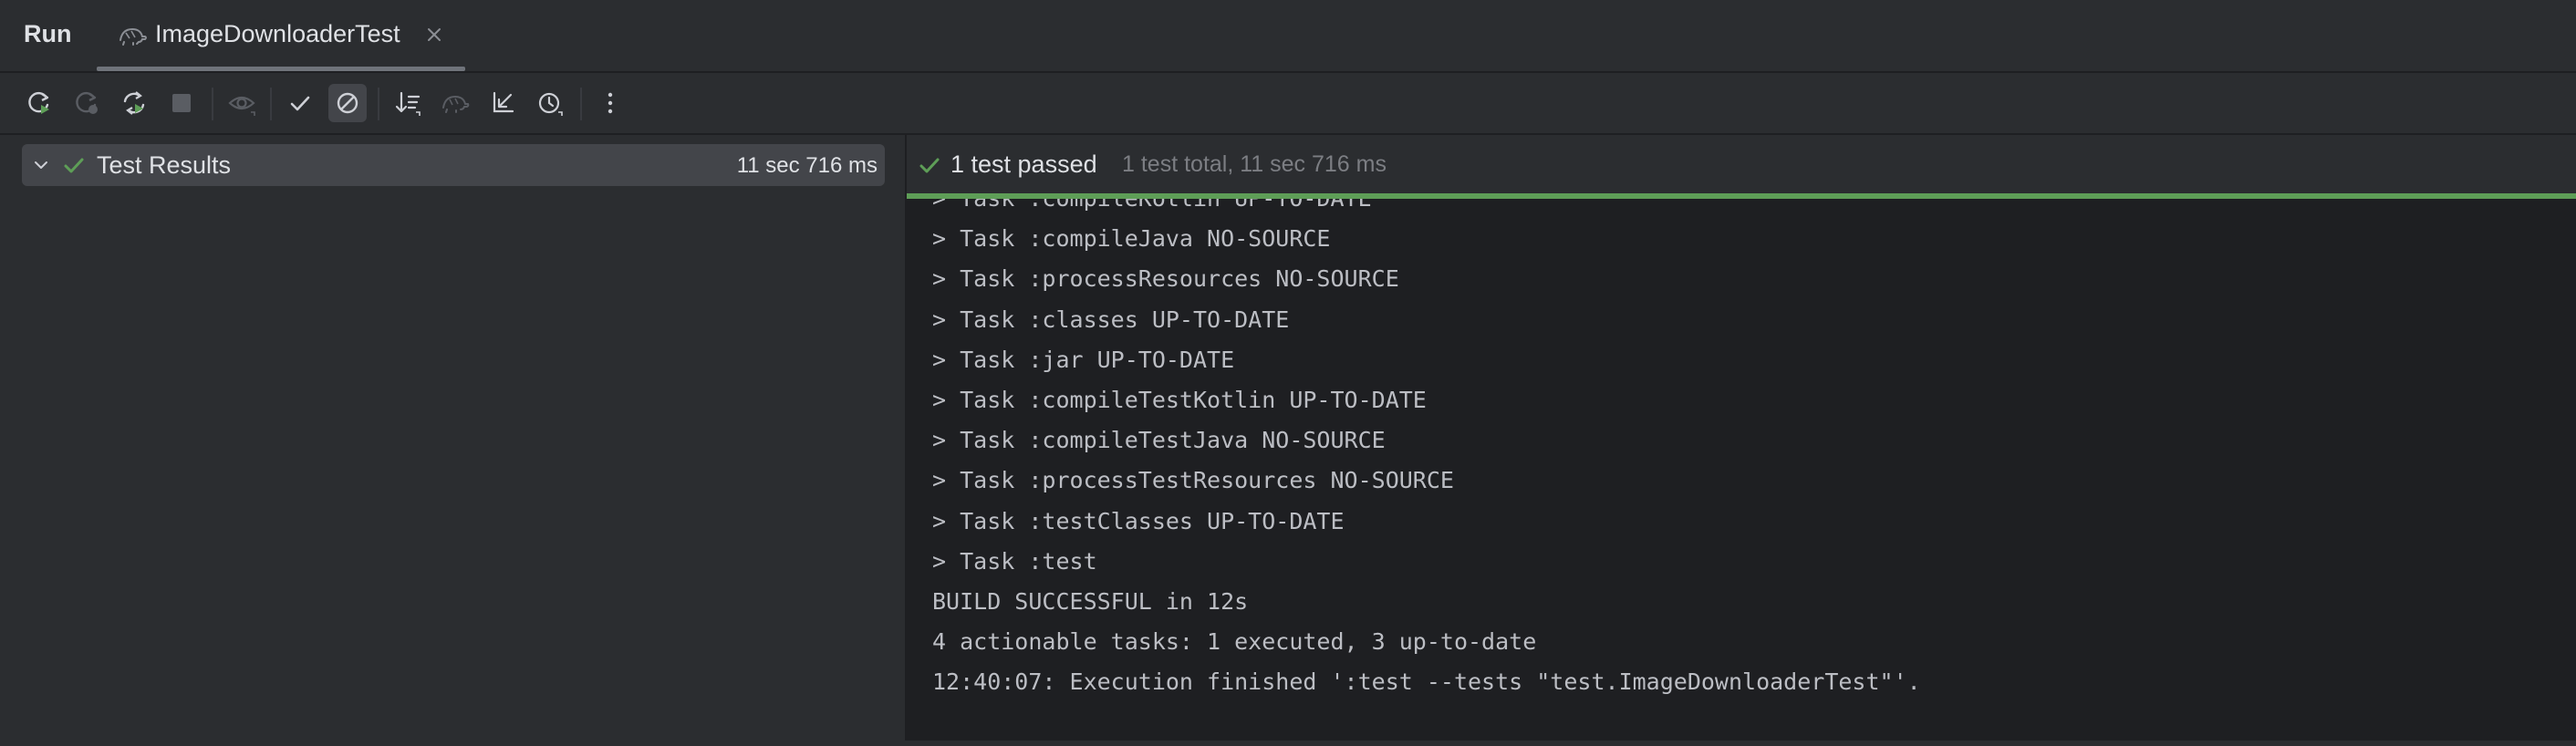 This screenshot has width=2576, height=746. Describe the element at coordinates (1152, 205) in the screenshot. I see `console-line: > Task :compileKotlin UP-TO-DATE` at that location.